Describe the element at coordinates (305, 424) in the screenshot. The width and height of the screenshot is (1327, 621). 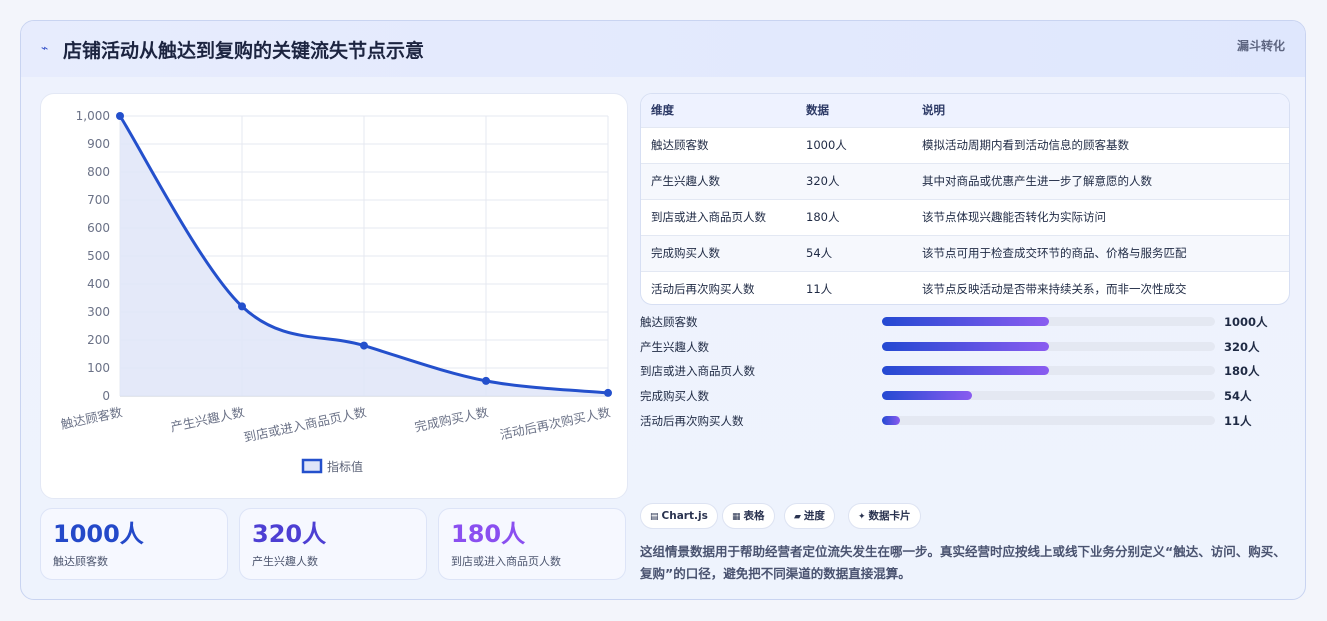
I see `x-tick-label: 到店或进入商品页人数` at that location.